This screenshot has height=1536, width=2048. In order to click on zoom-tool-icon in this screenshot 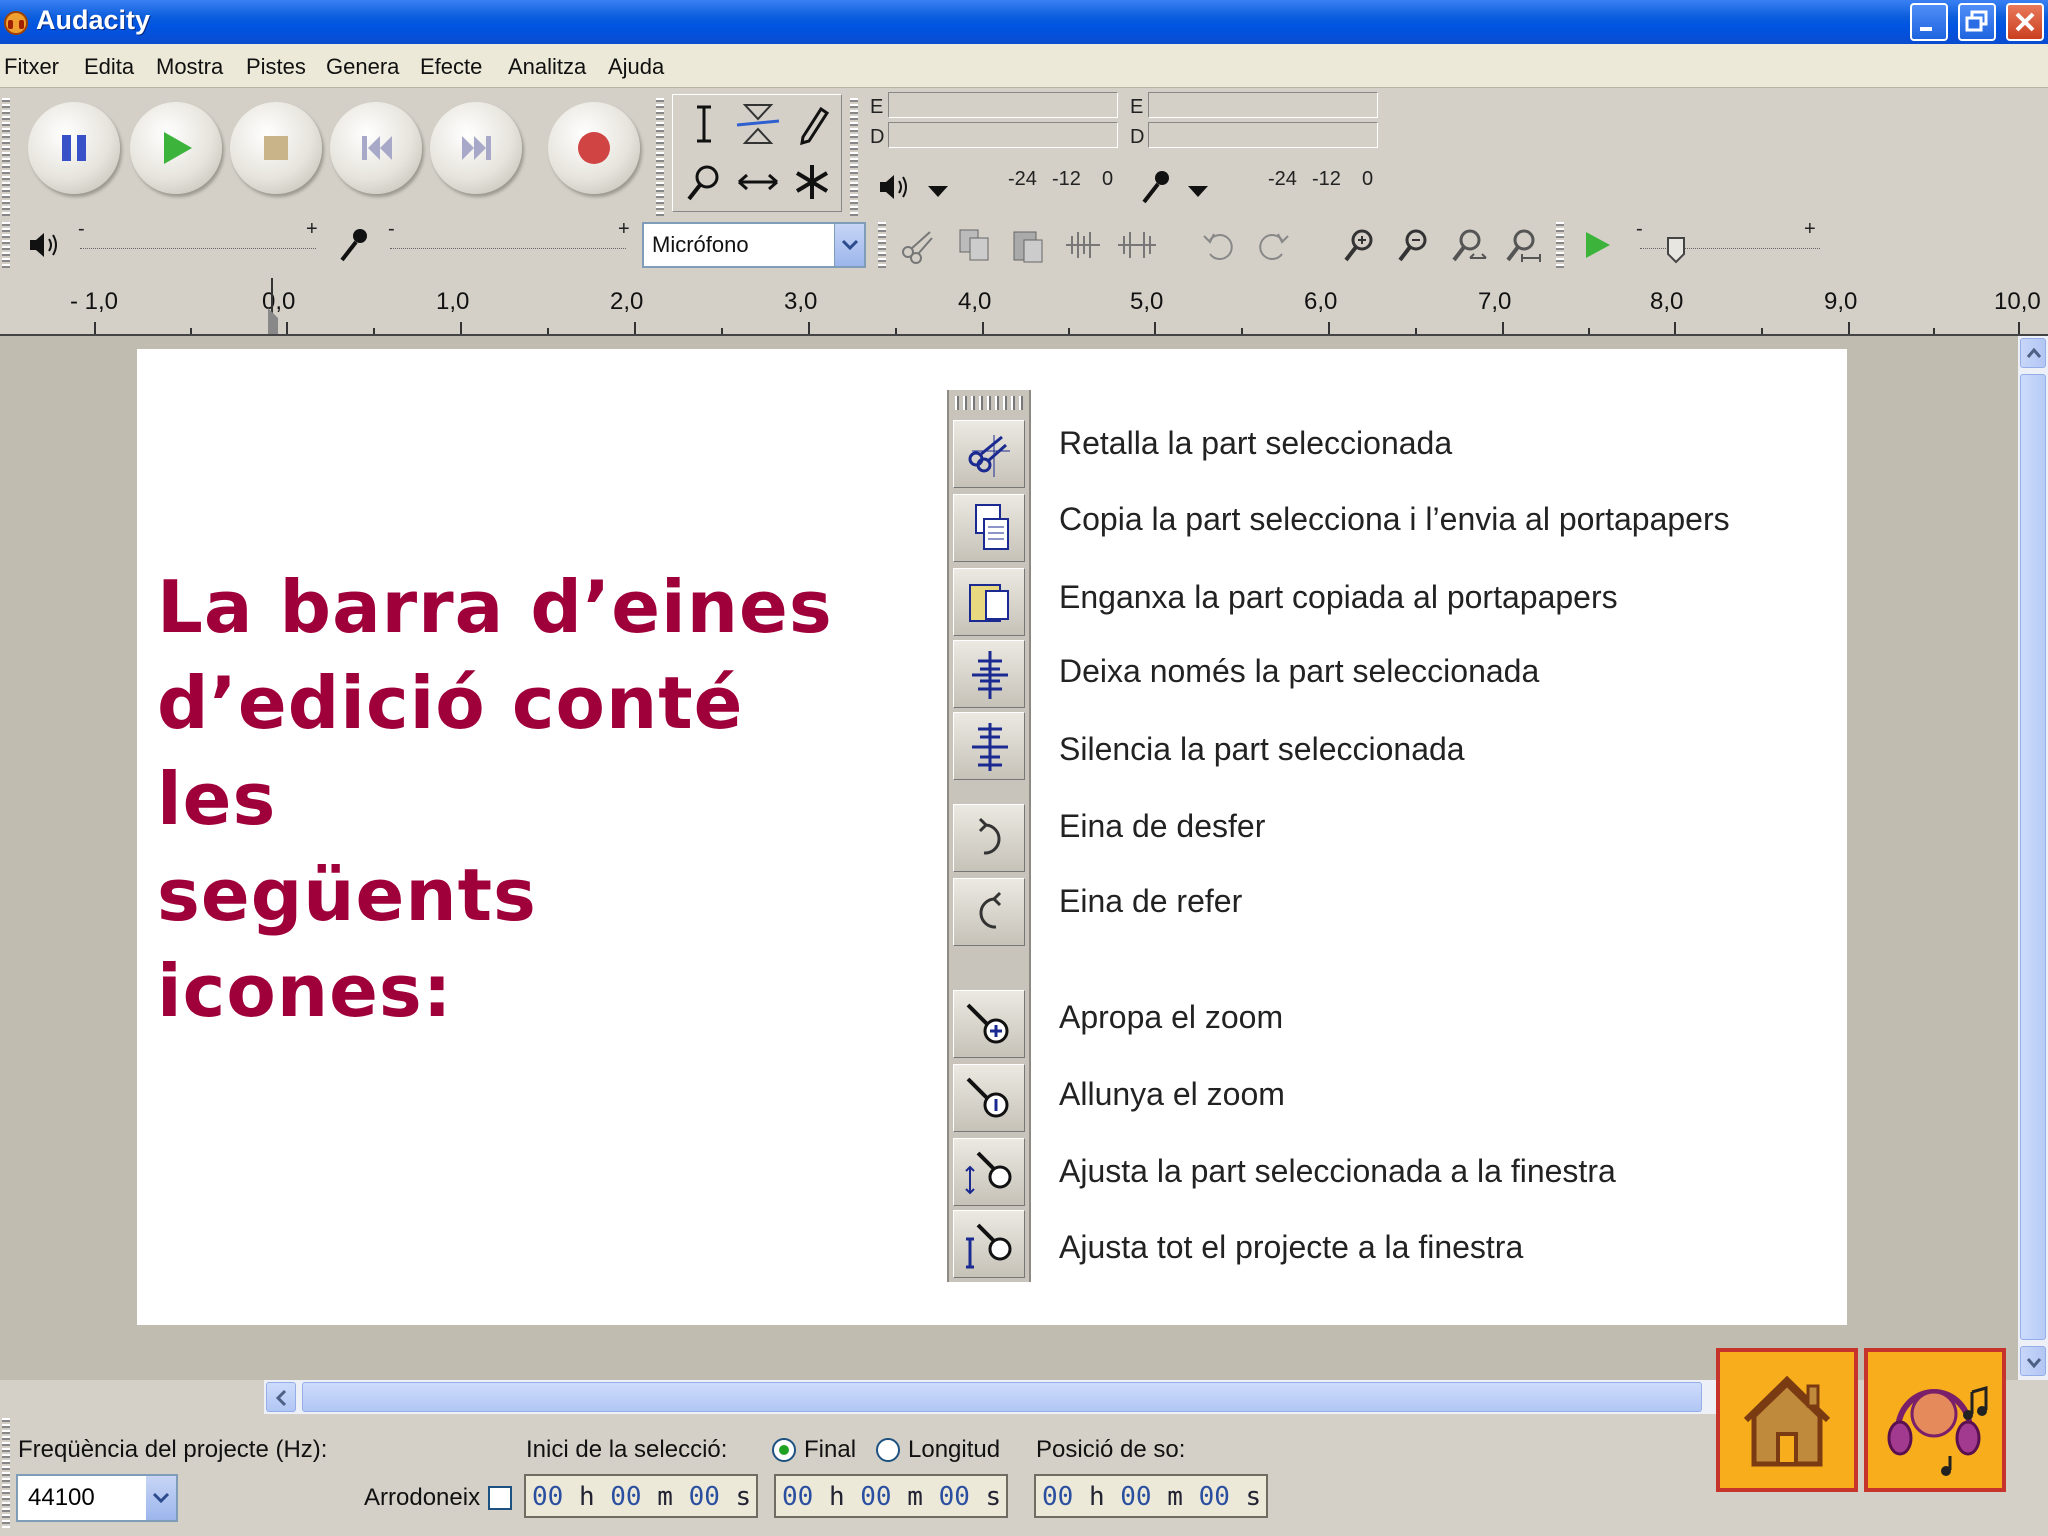, I will do `click(704, 182)`.